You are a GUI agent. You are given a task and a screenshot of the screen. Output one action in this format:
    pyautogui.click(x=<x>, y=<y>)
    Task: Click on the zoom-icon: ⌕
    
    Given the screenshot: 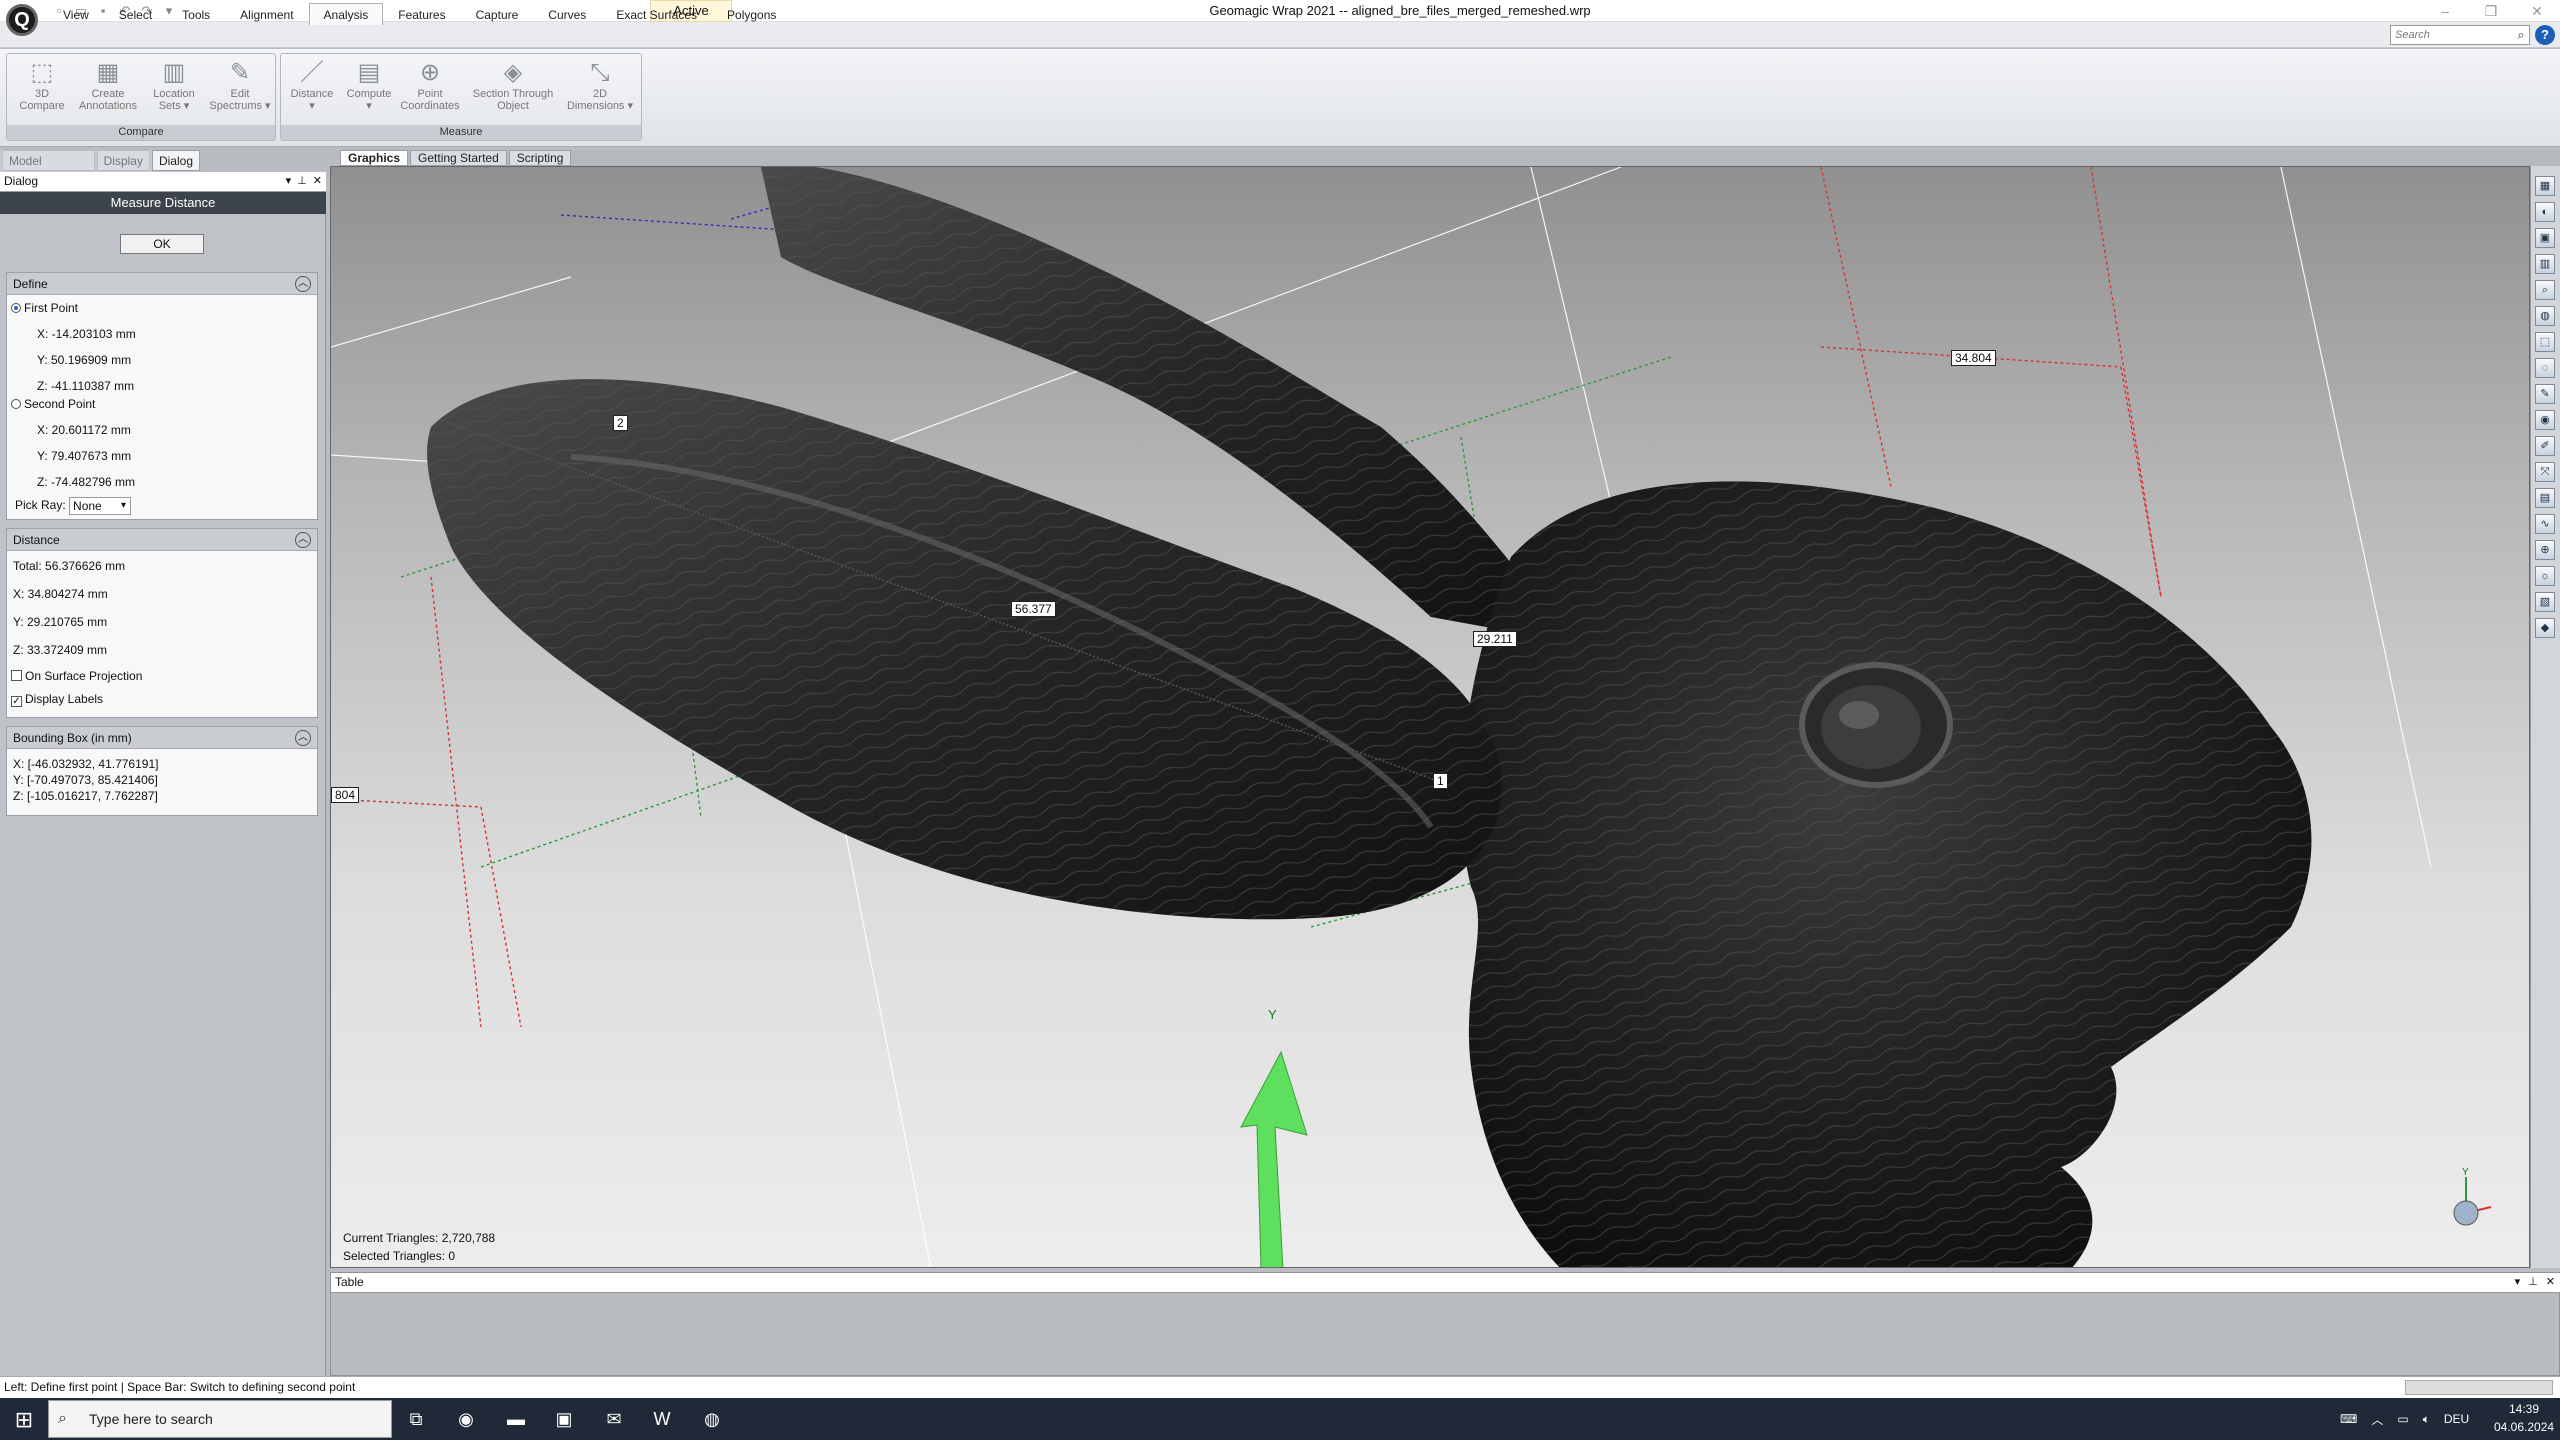 What is the action you would take?
    pyautogui.click(x=2545, y=290)
    